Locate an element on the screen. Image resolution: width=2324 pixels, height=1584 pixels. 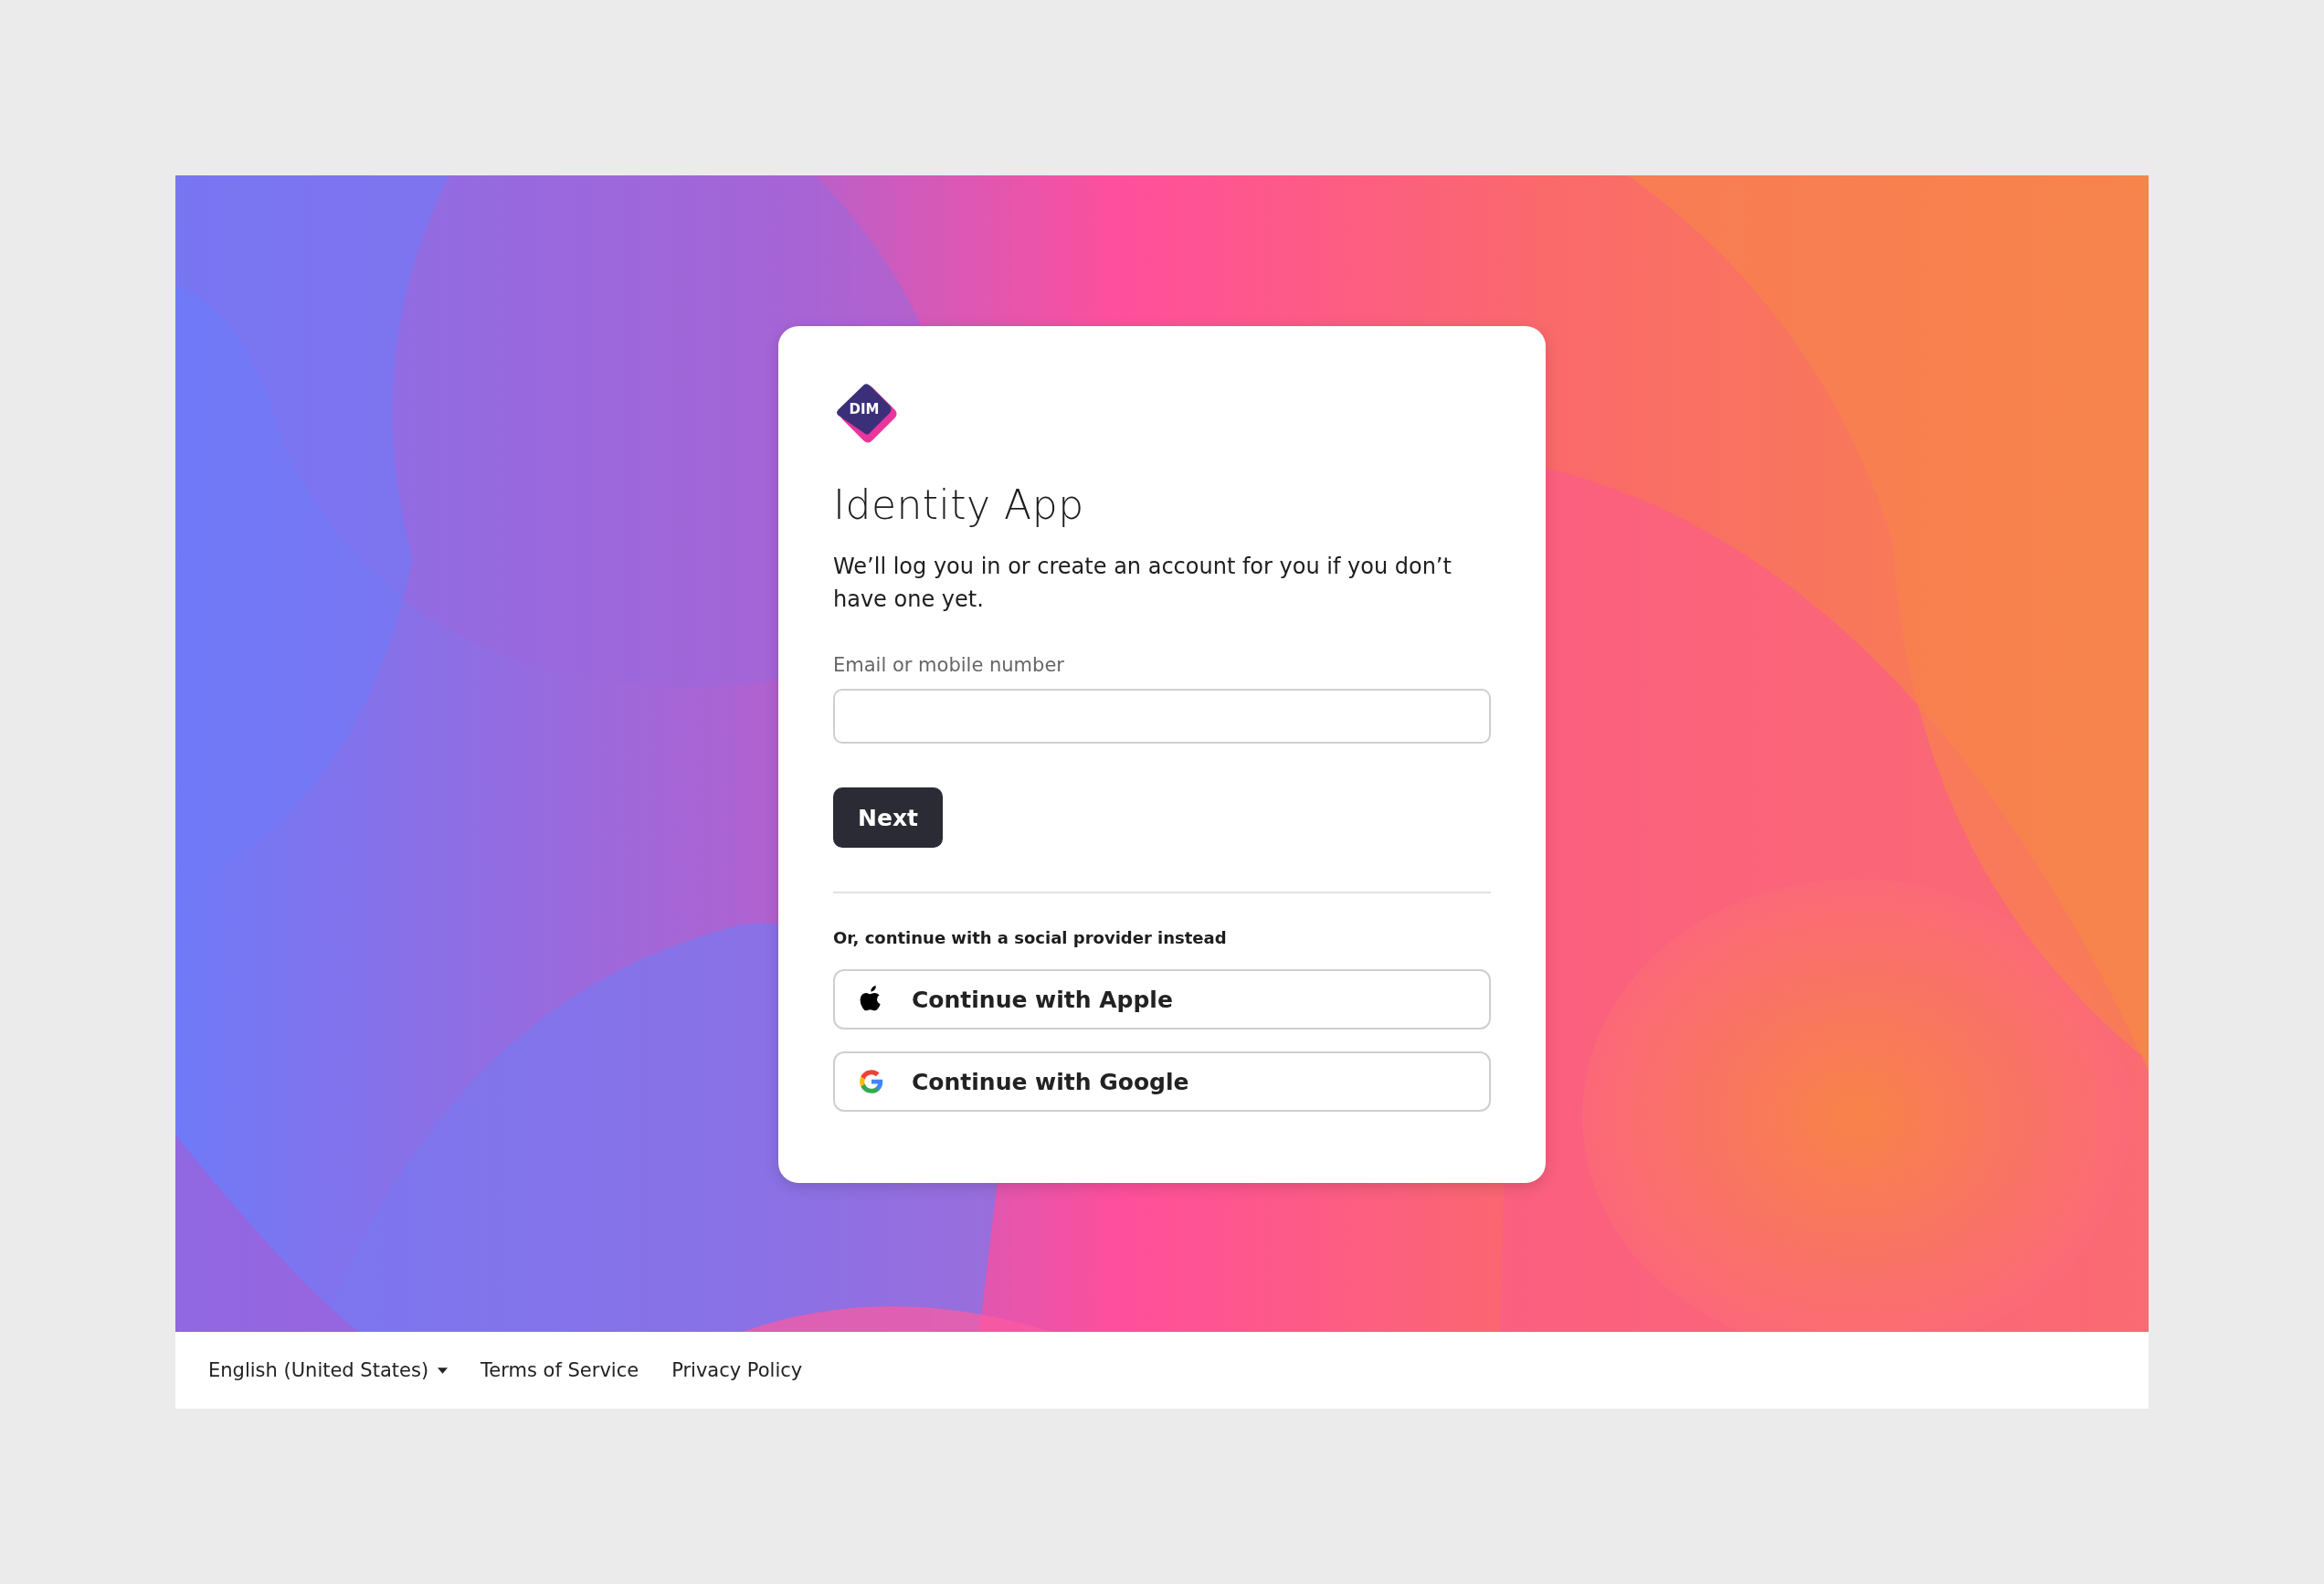
social-caption: Or, continue with a social provider instead is located at coordinates (1030, 937).